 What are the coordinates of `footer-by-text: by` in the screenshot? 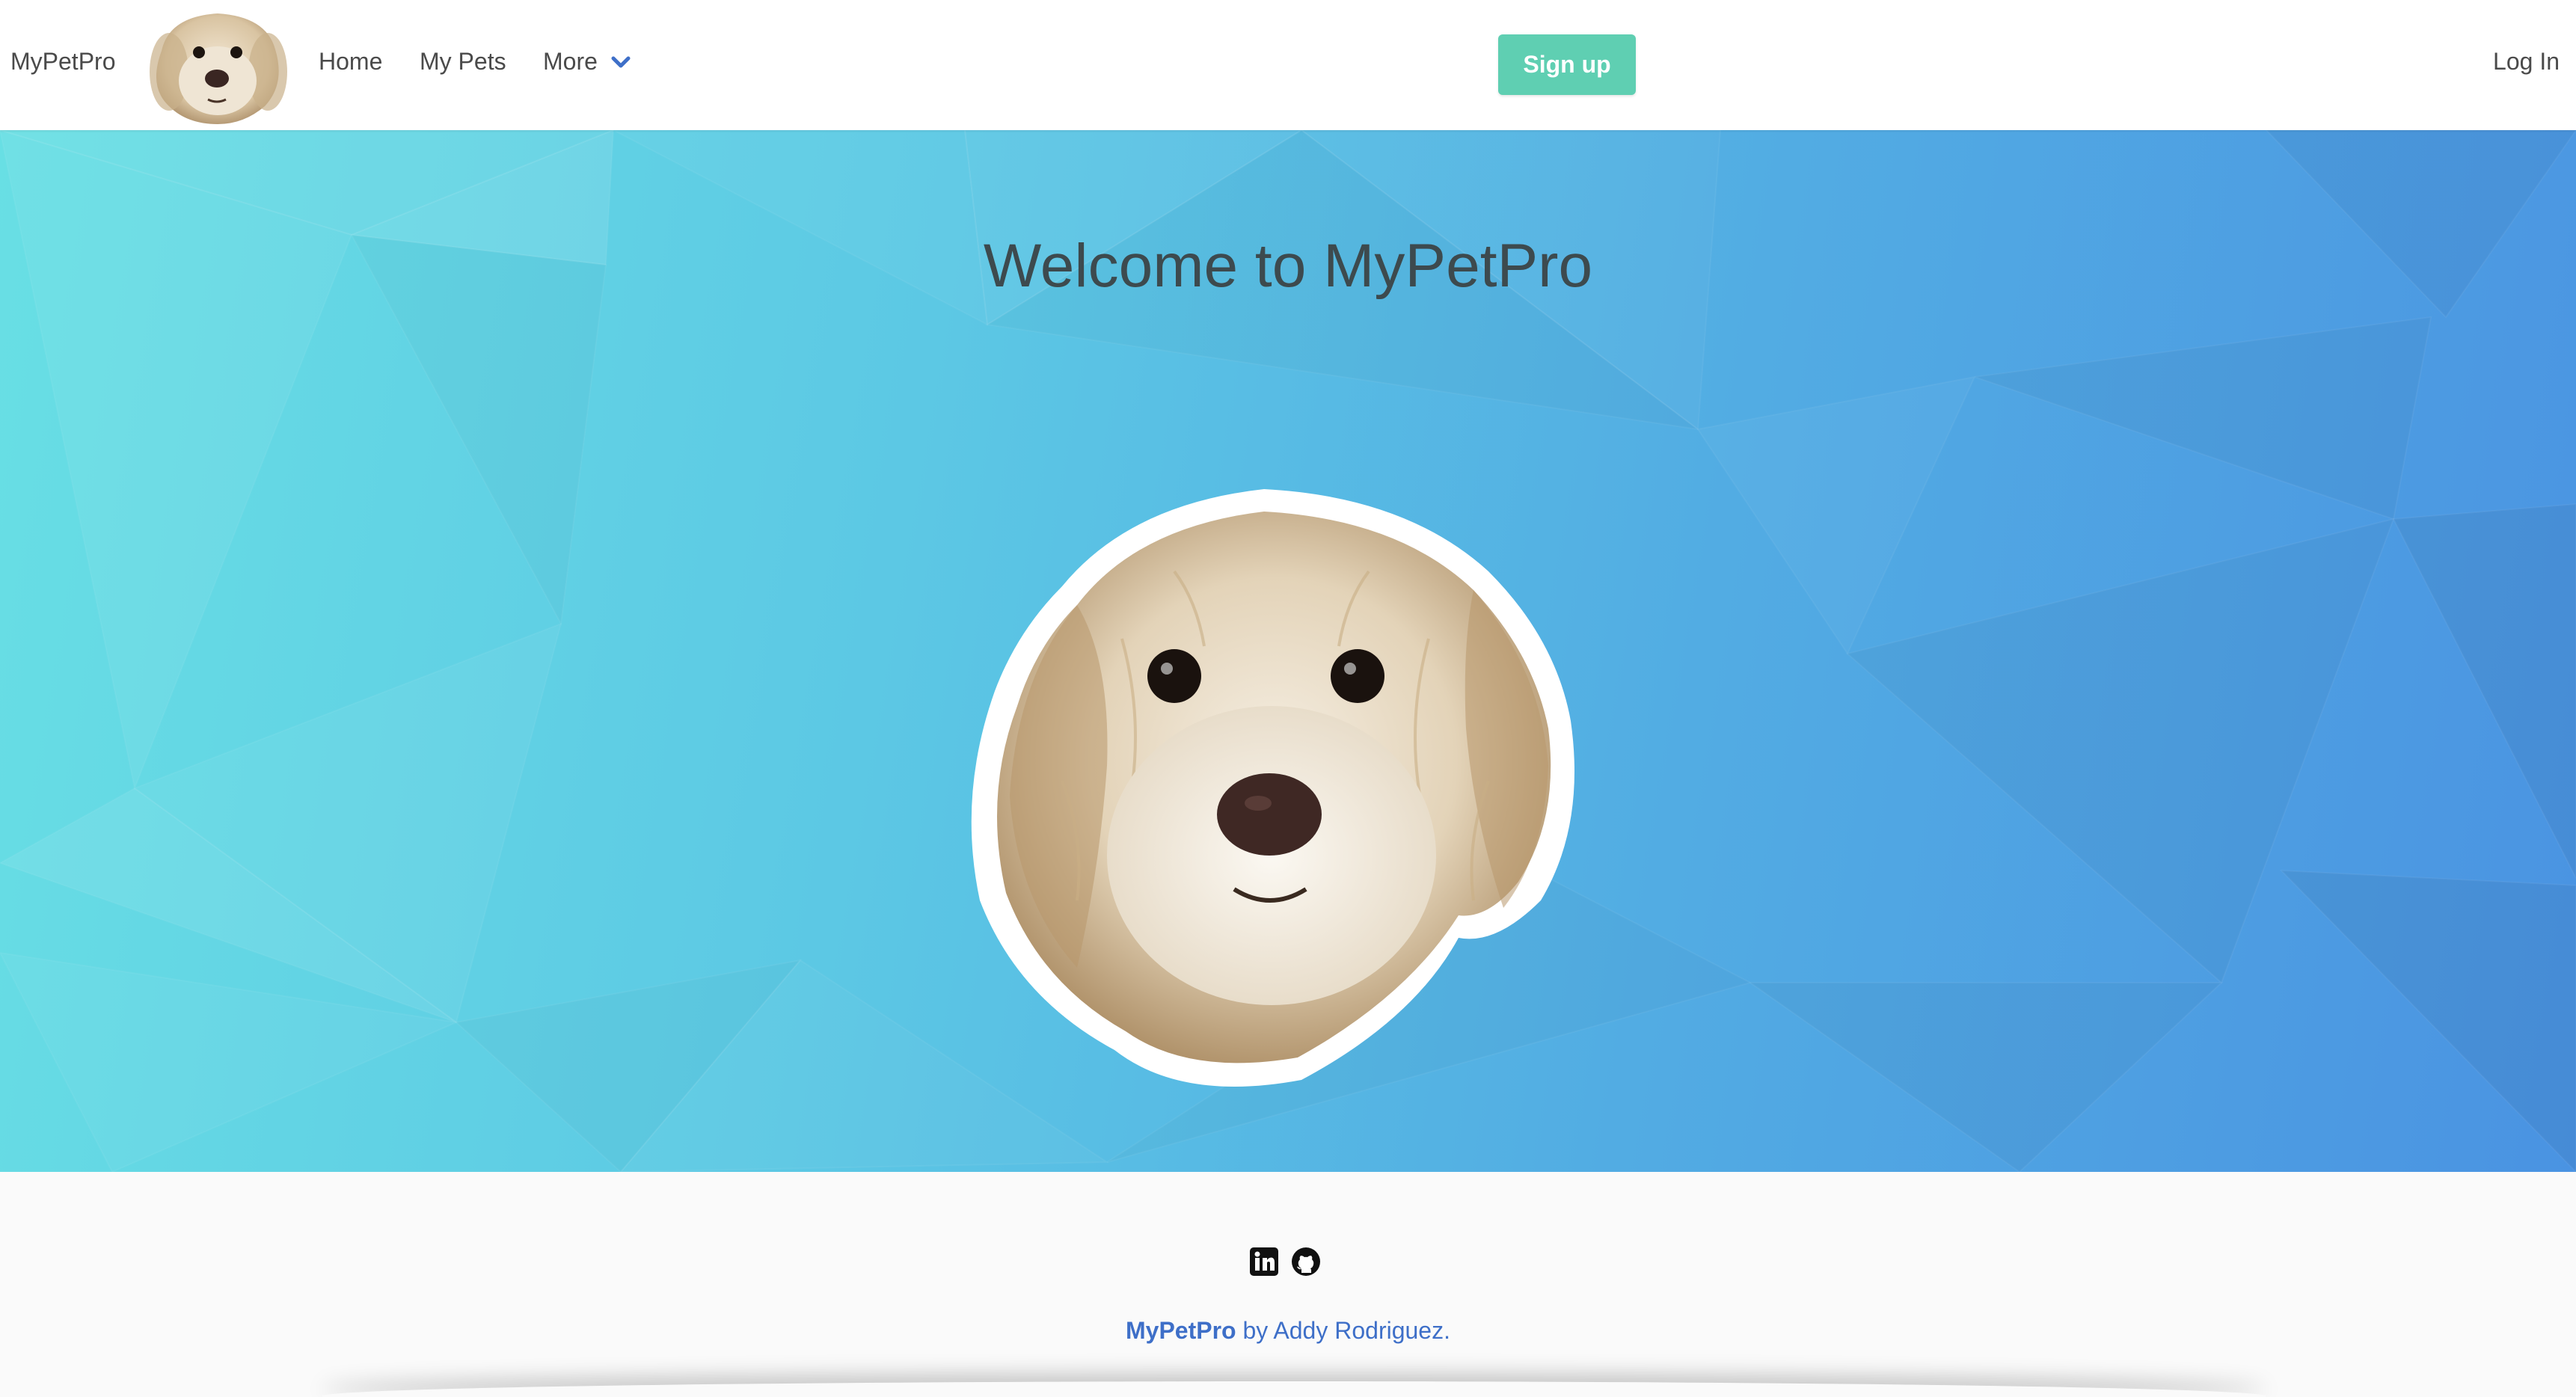 It's located at (1255, 1330).